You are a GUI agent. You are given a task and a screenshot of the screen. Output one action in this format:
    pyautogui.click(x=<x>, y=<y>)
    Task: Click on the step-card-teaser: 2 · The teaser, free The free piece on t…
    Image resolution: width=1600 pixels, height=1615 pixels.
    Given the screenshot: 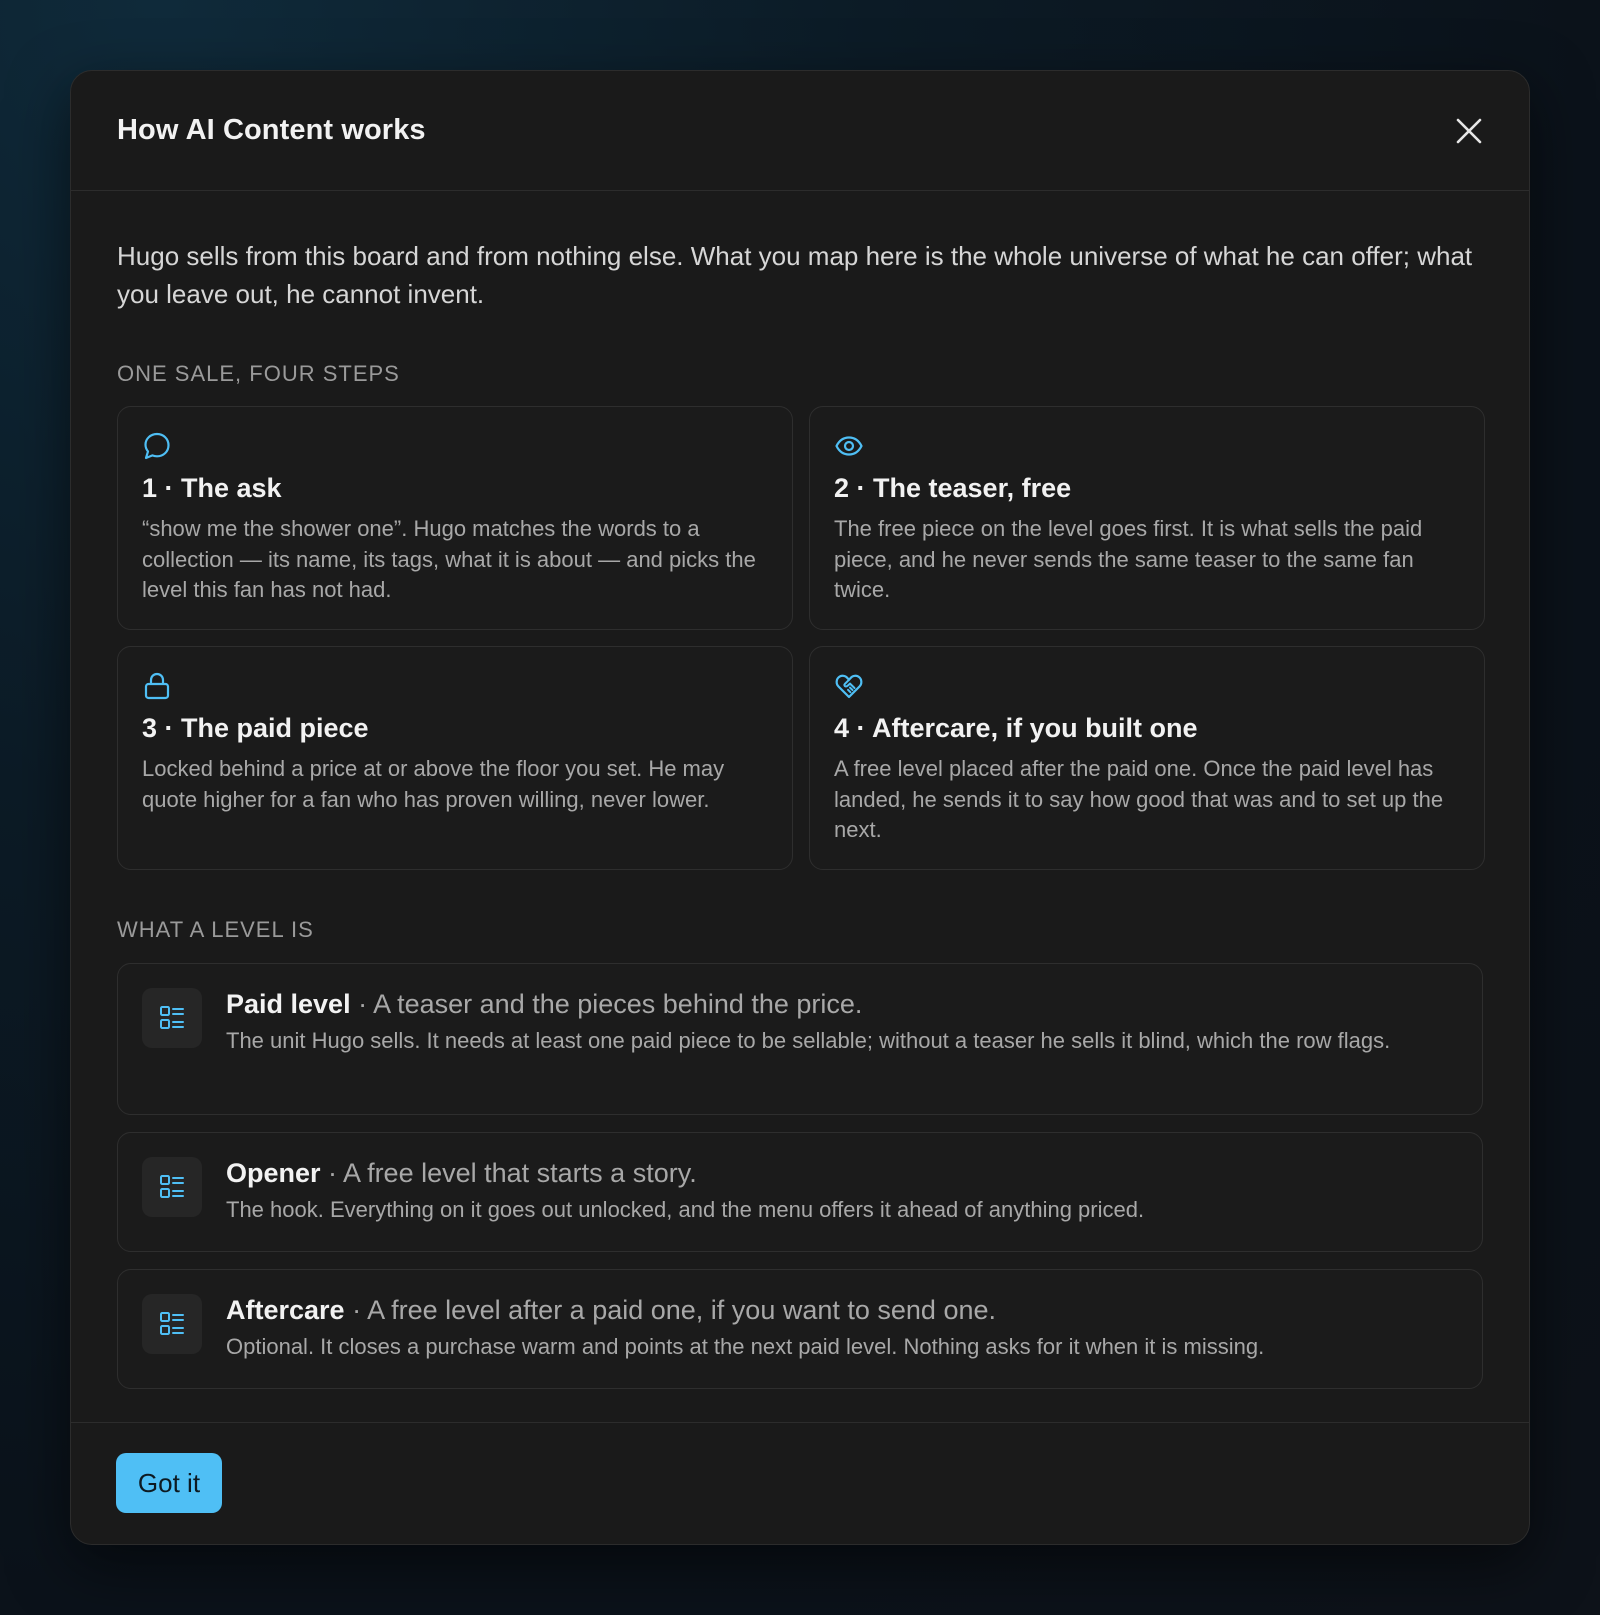 What is the action you would take?
    pyautogui.click(x=1147, y=518)
    